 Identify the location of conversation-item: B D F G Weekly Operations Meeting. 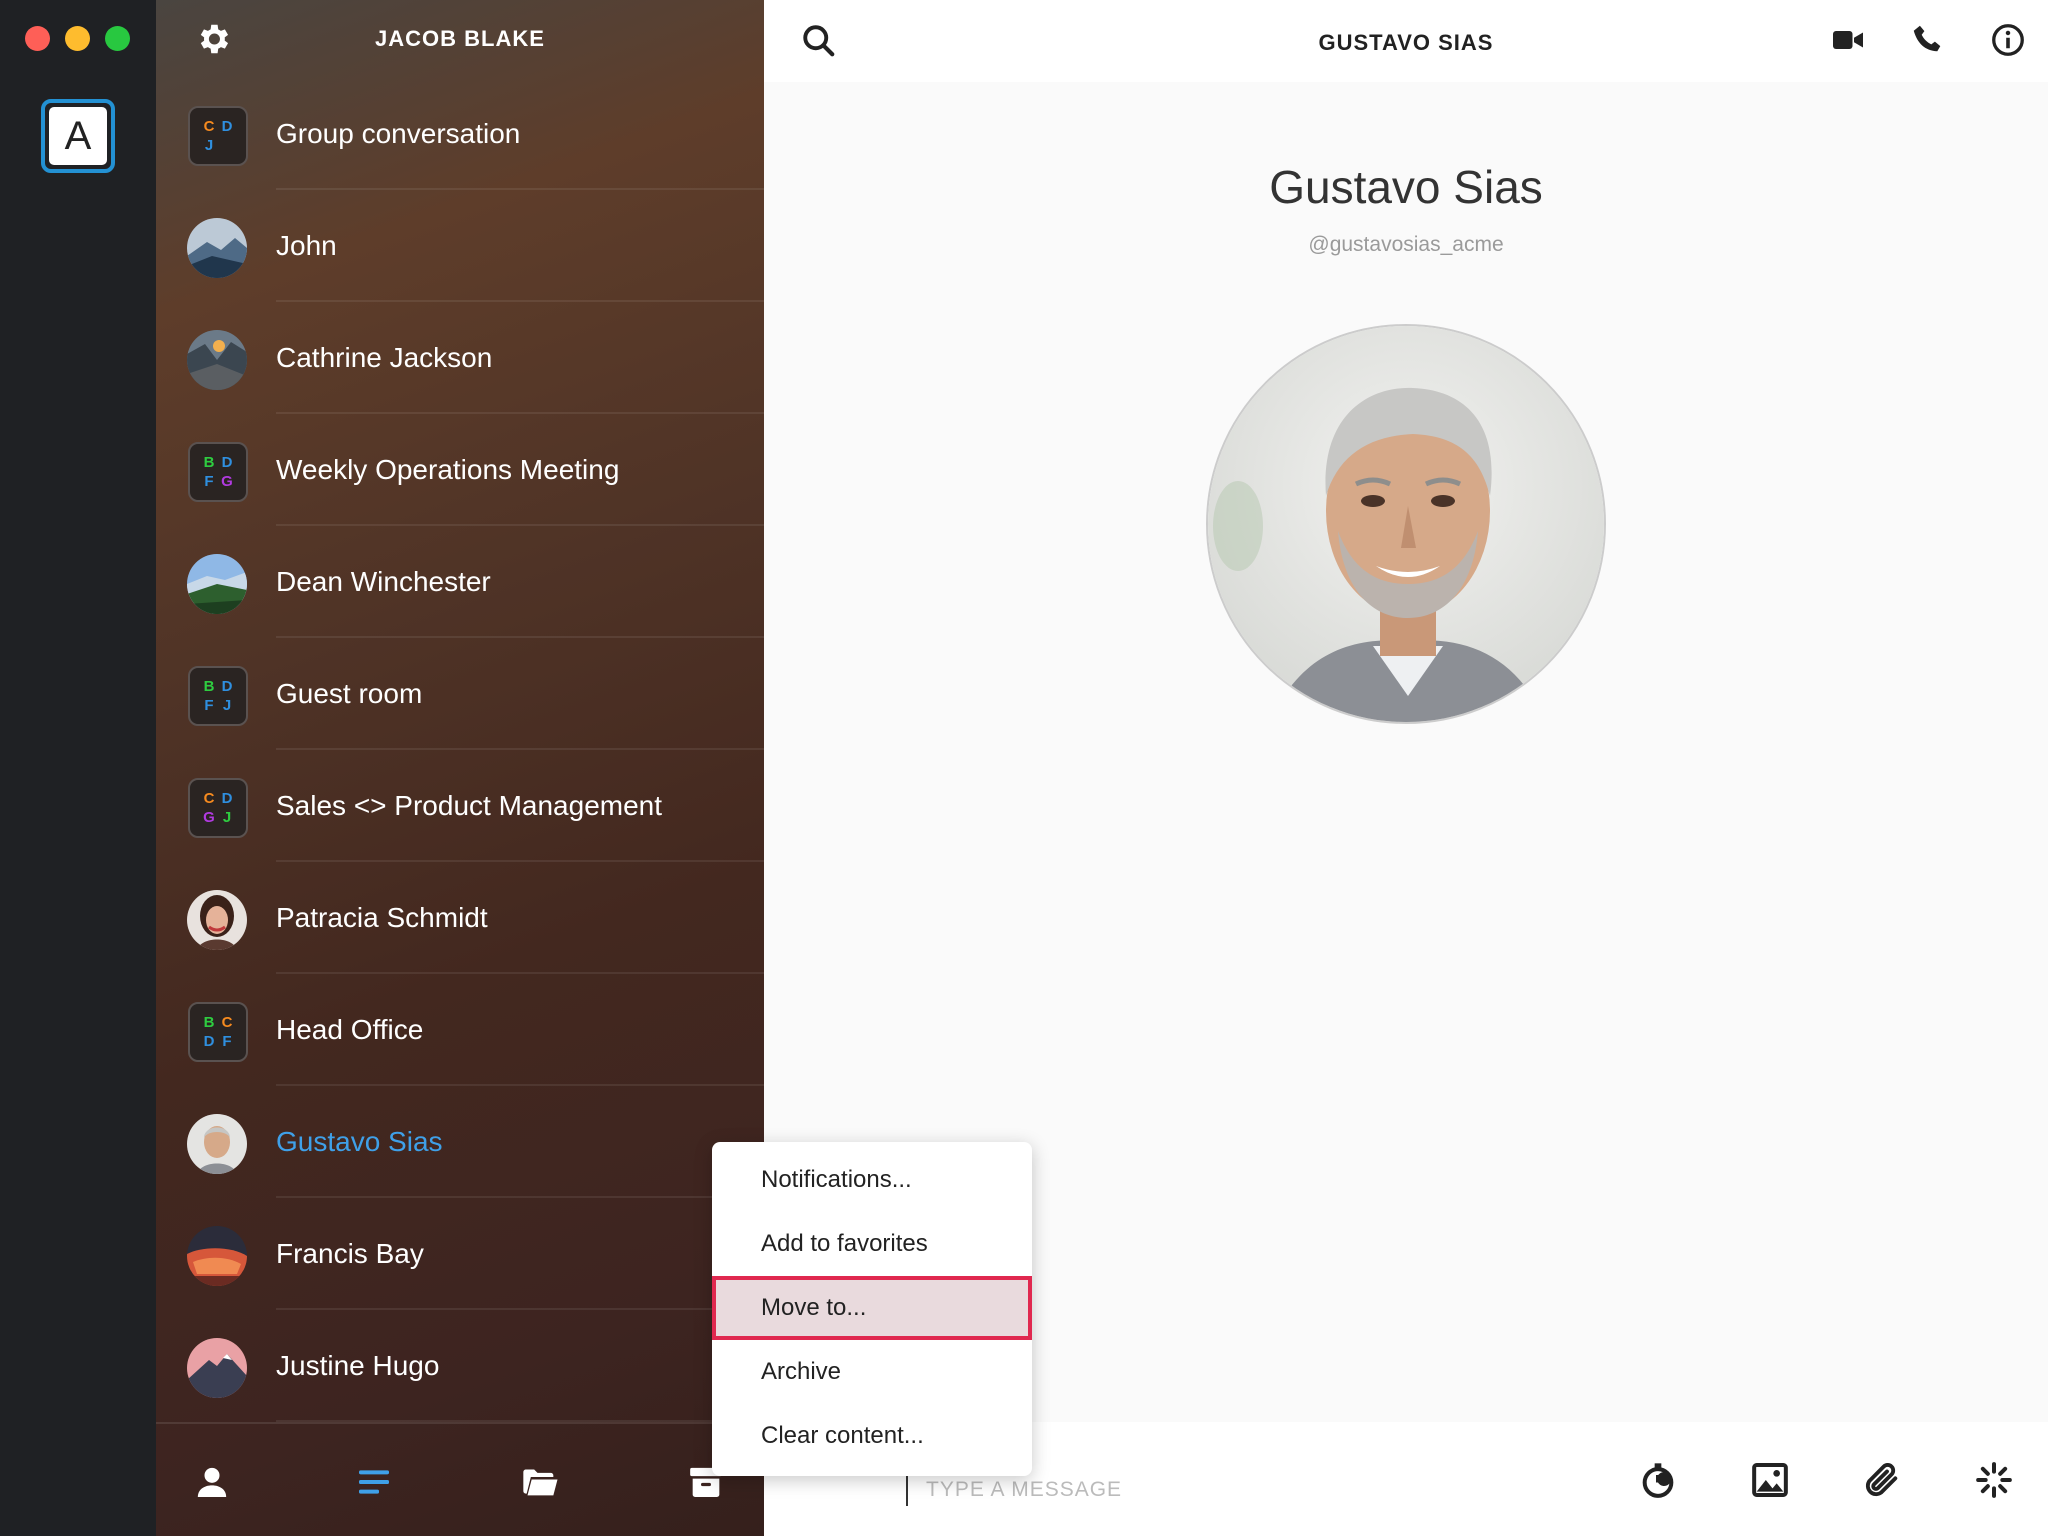
(460, 470).